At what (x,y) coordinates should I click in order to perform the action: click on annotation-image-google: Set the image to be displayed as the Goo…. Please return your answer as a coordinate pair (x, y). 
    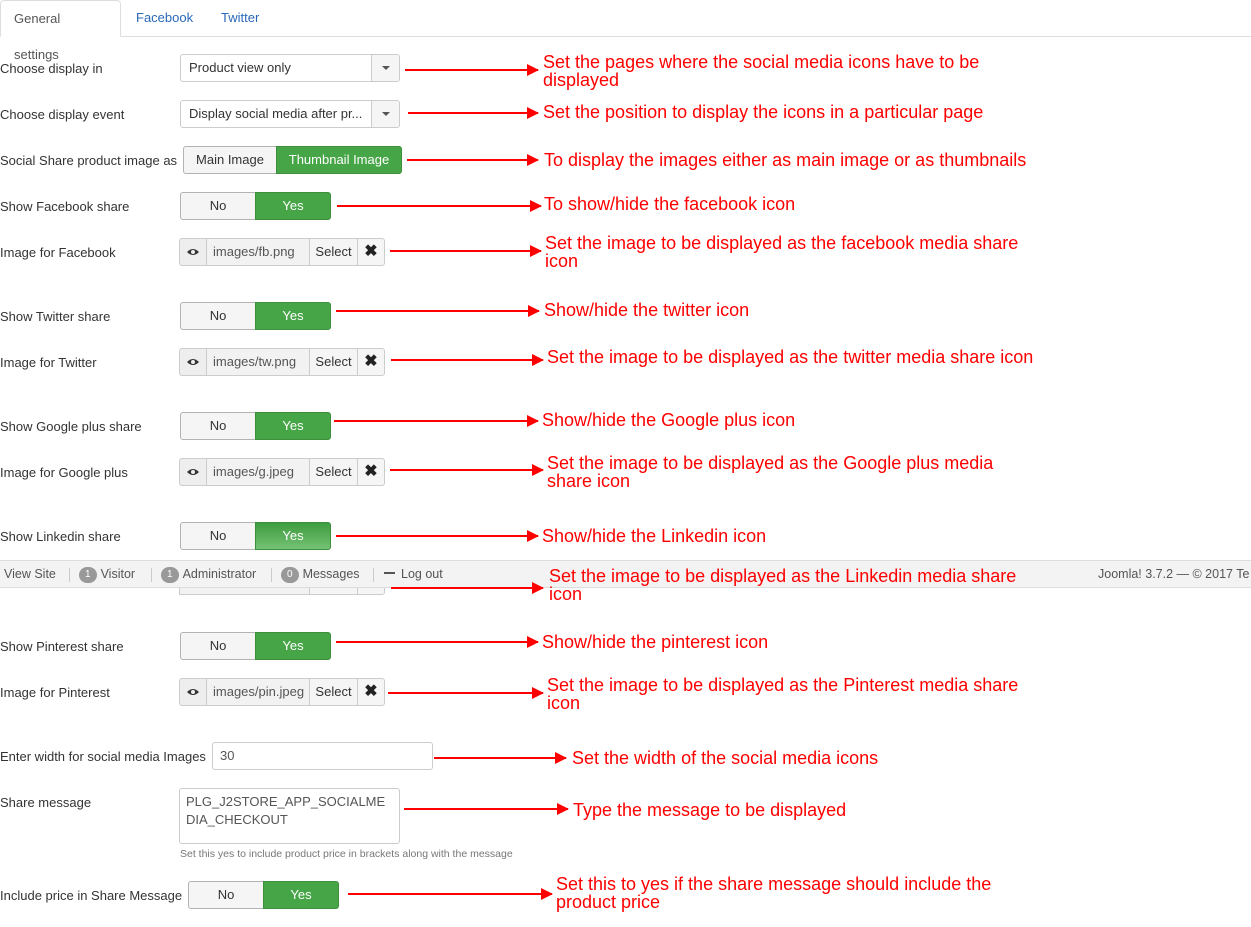
    Looking at the image, I should click on (770, 472).